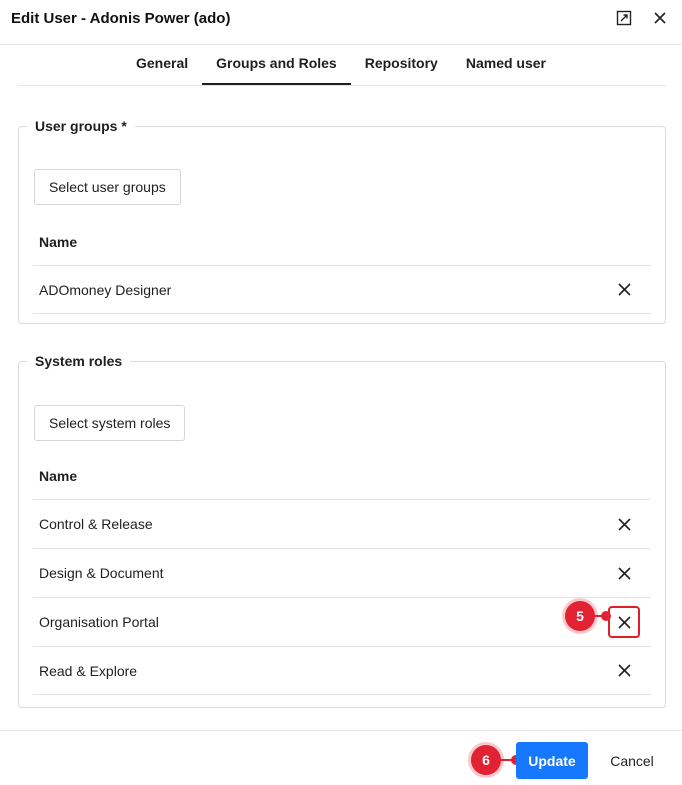 The height and width of the screenshot is (785, 682). I want to click on footer-divider, so click(341, 730).